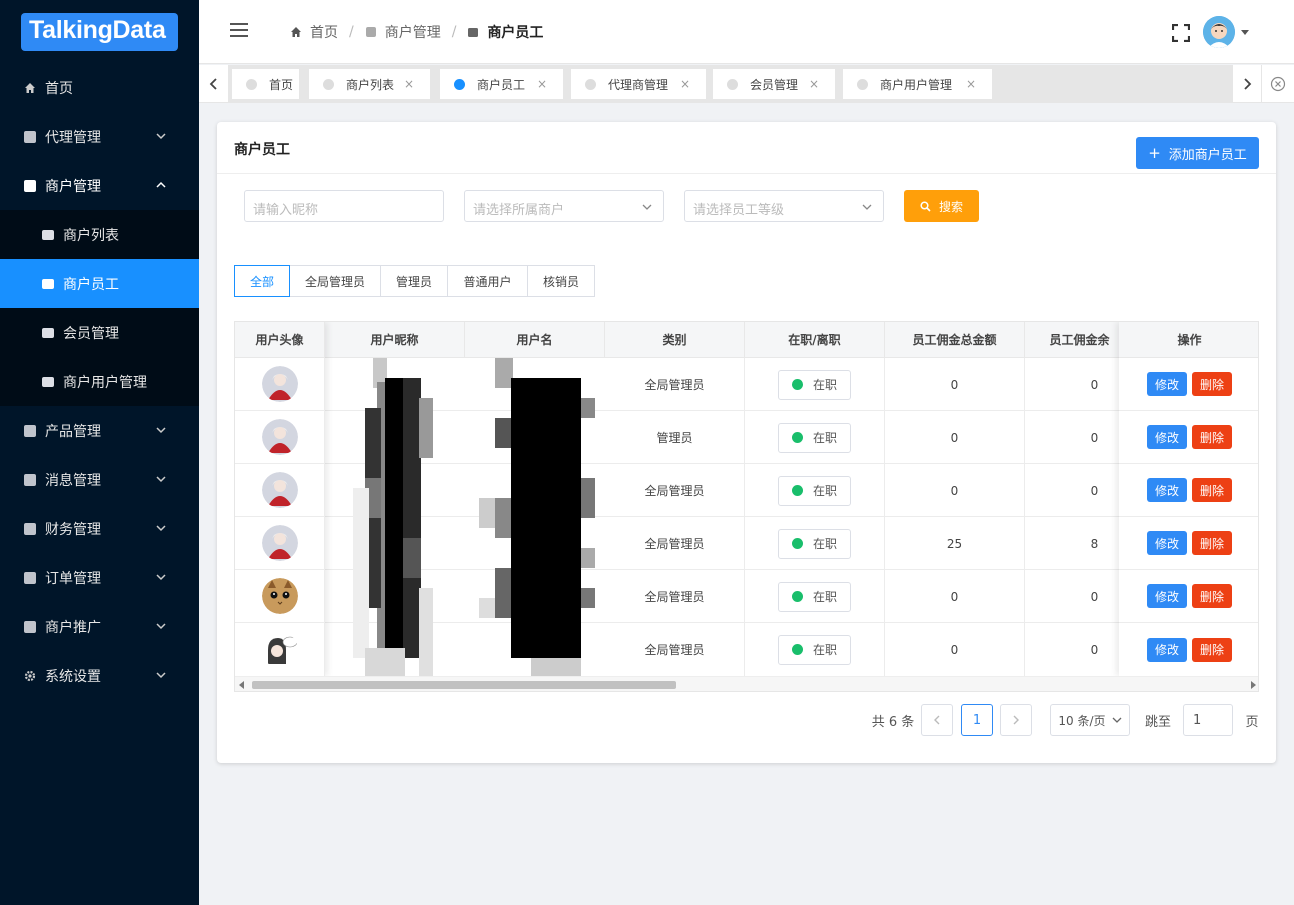 Image resolution: width=1294 pixels, height=905 pixels. I want to click on sidebar-item-finance: 财务管理, so click(99, 528).